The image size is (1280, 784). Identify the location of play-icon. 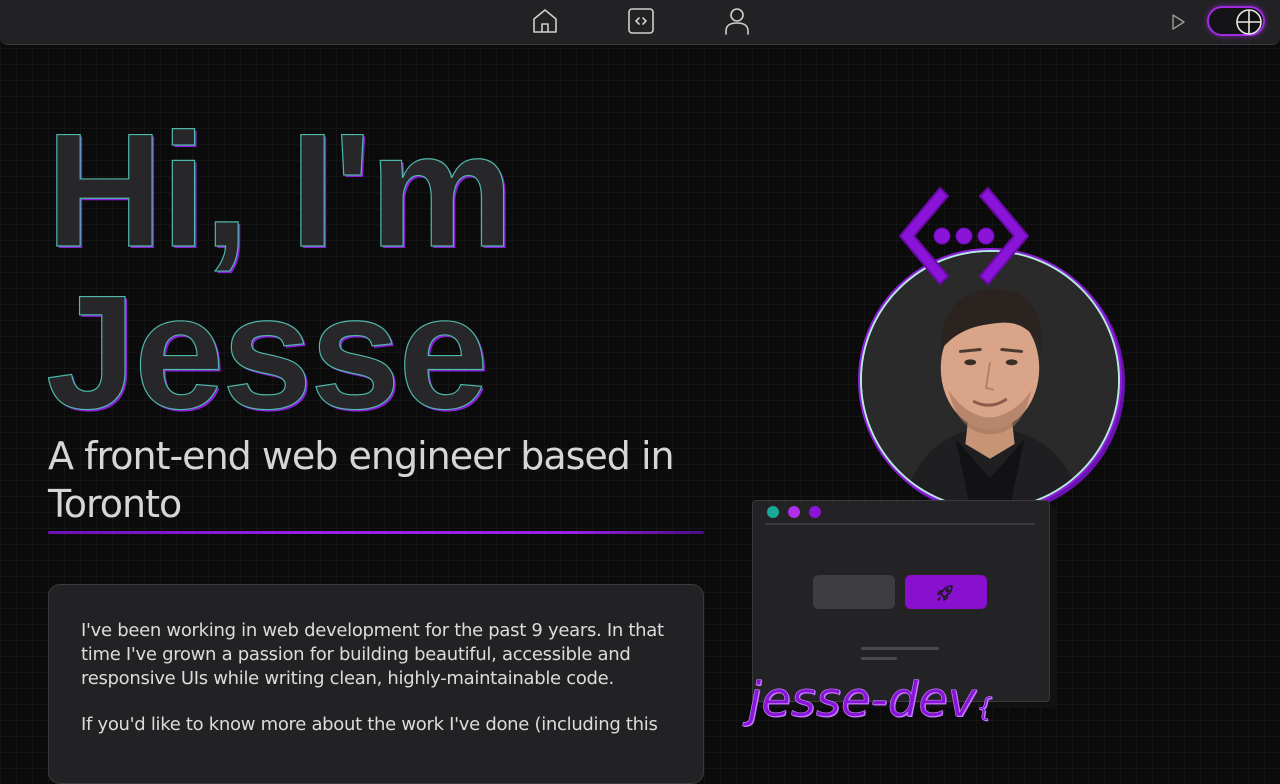
(1178, 22).